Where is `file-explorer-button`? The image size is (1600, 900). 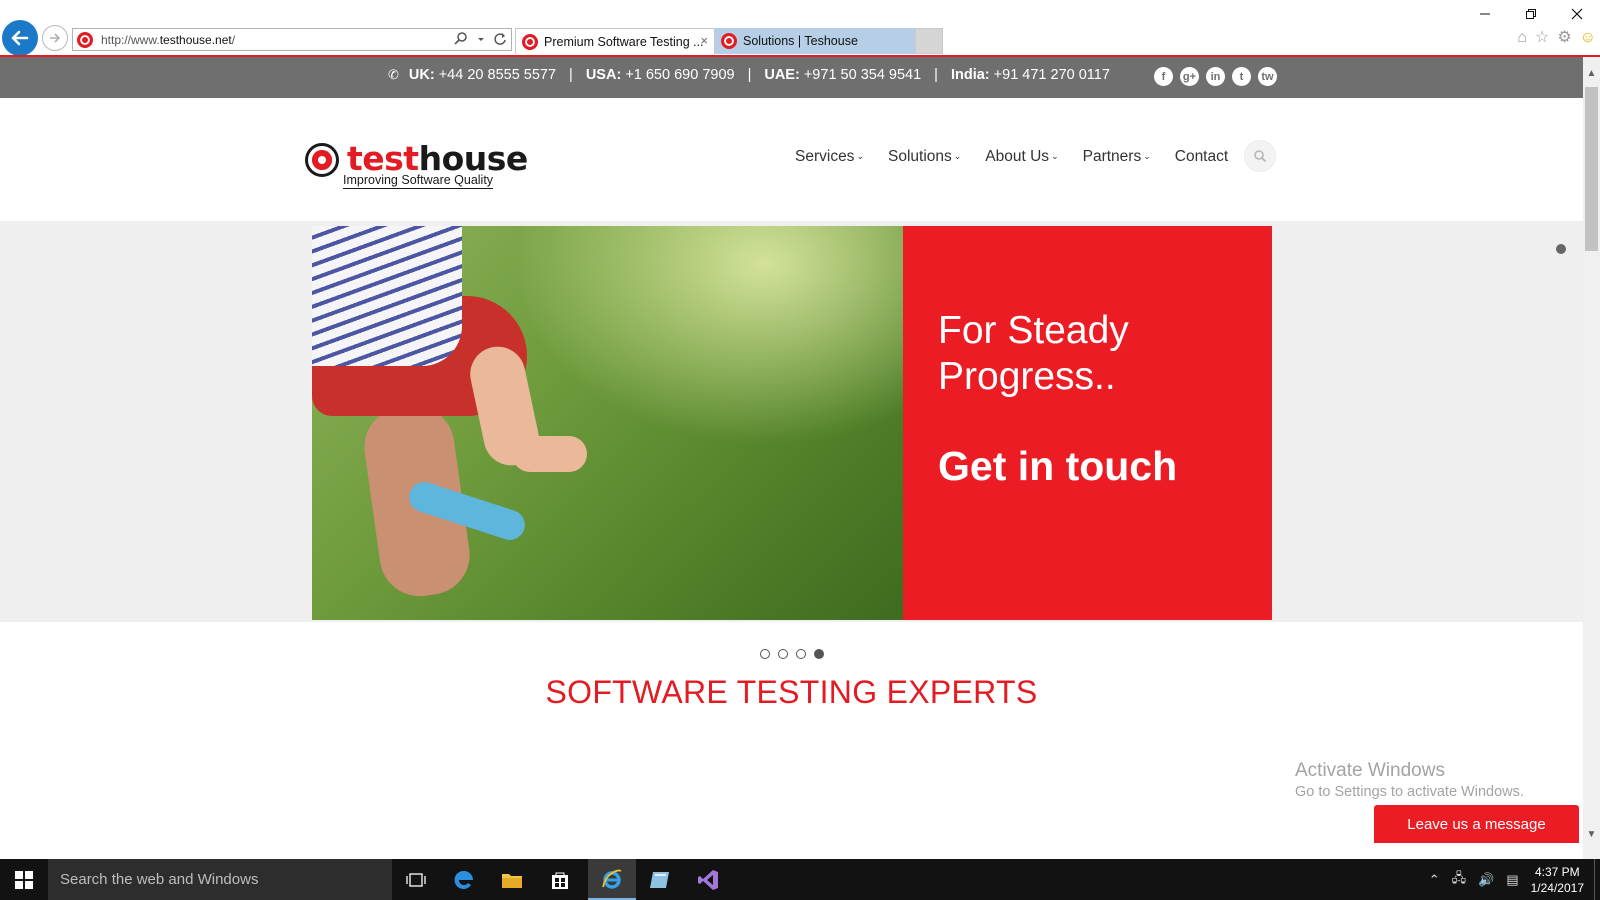 file-explorer-button is located at coordinates (512, 879).